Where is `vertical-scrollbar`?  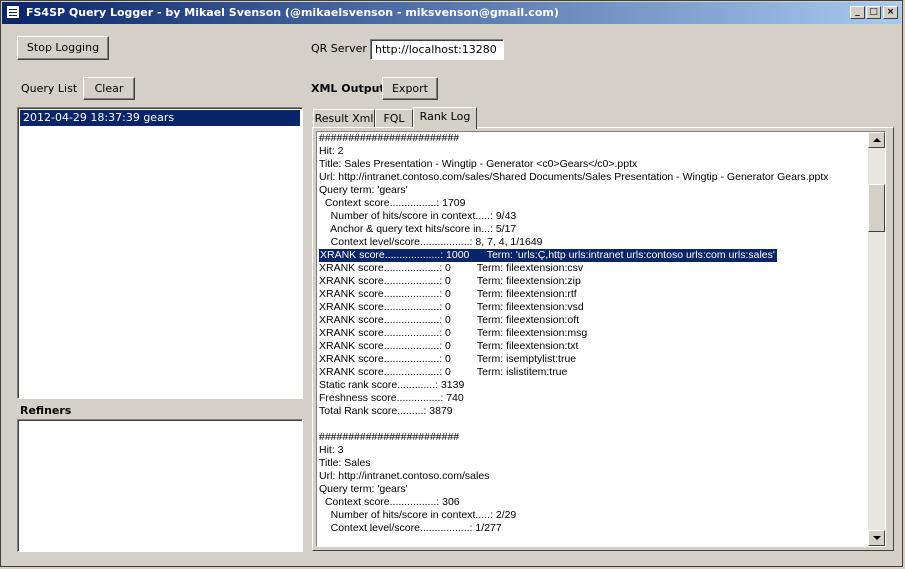 vertical-scrollbar is located at coordinates (876, 339).